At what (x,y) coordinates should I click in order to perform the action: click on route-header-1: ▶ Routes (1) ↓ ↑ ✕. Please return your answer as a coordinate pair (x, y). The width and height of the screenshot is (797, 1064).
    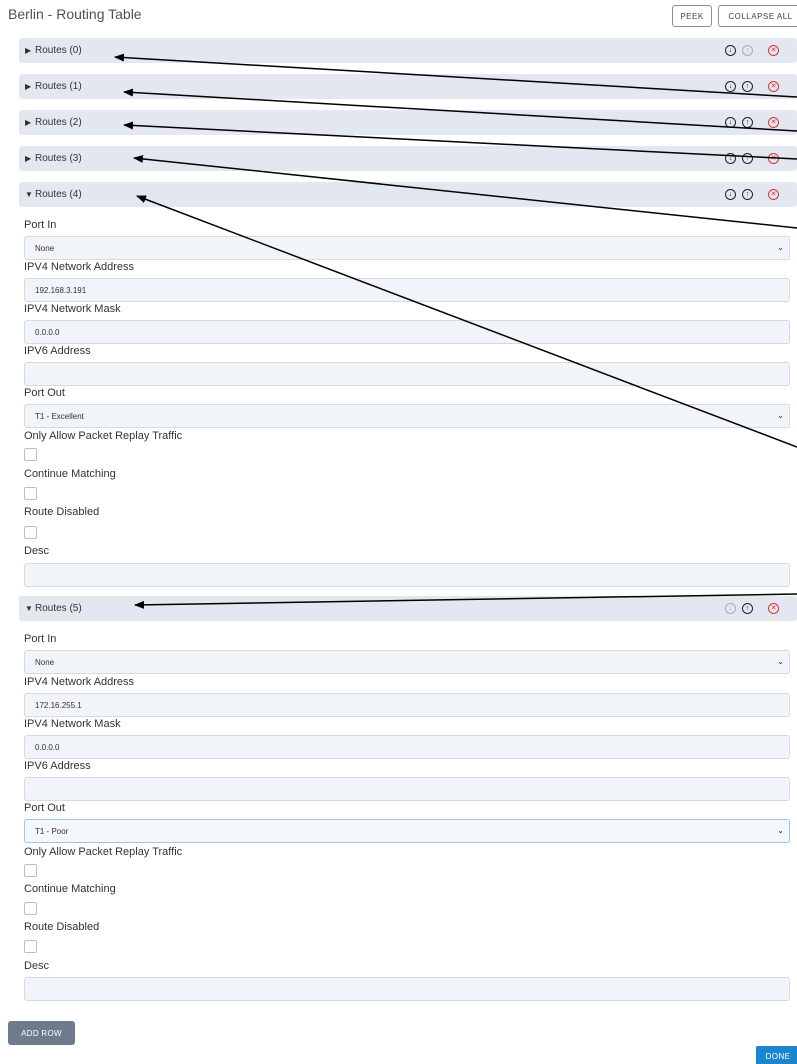
    Looking at the image, I should click on (408, 86).